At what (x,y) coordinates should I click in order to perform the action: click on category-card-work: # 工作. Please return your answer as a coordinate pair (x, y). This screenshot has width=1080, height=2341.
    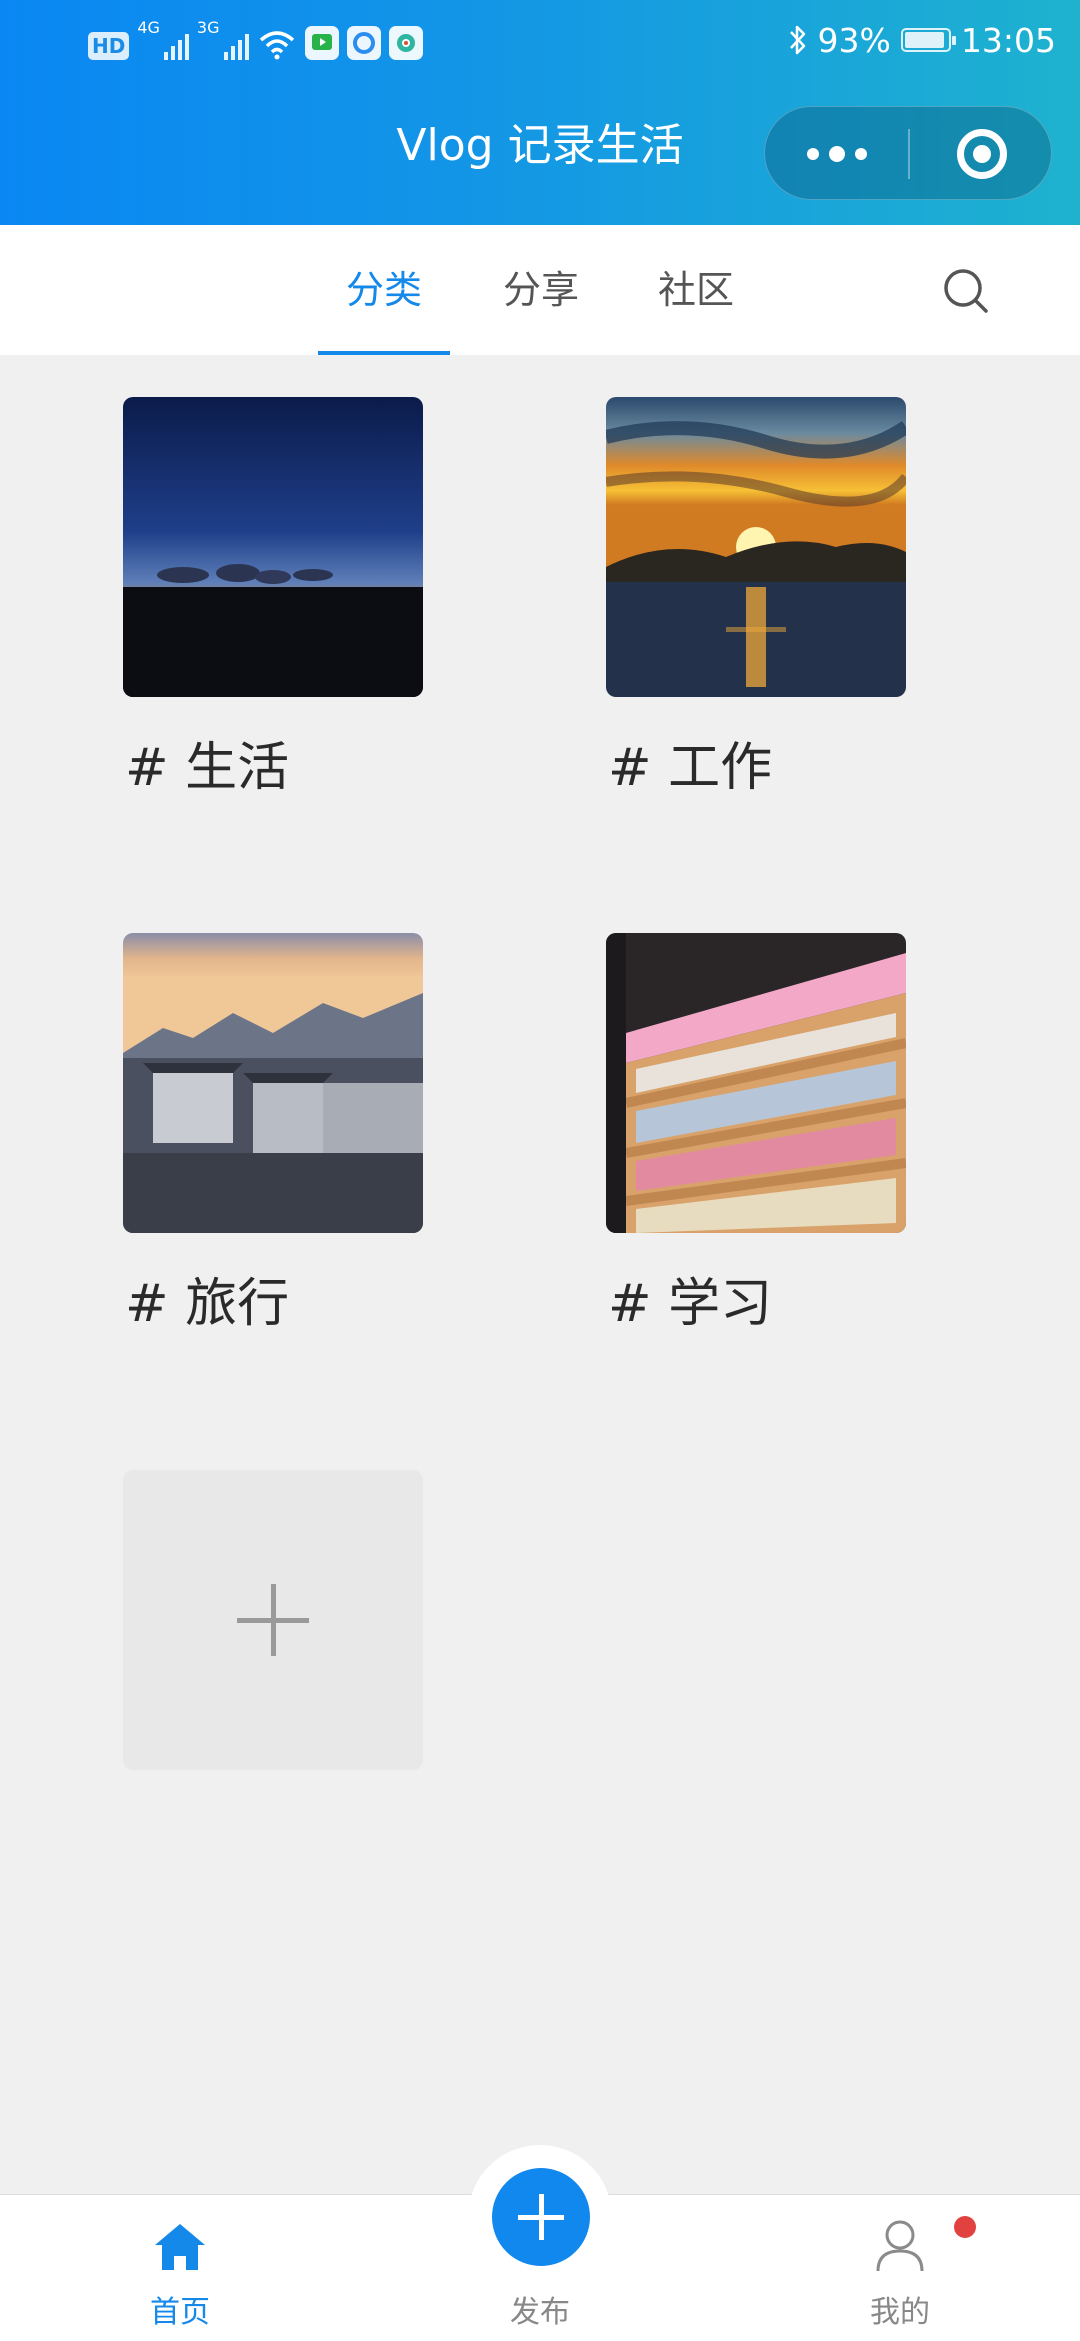
    Looking at the image, I should click on (756, 597).